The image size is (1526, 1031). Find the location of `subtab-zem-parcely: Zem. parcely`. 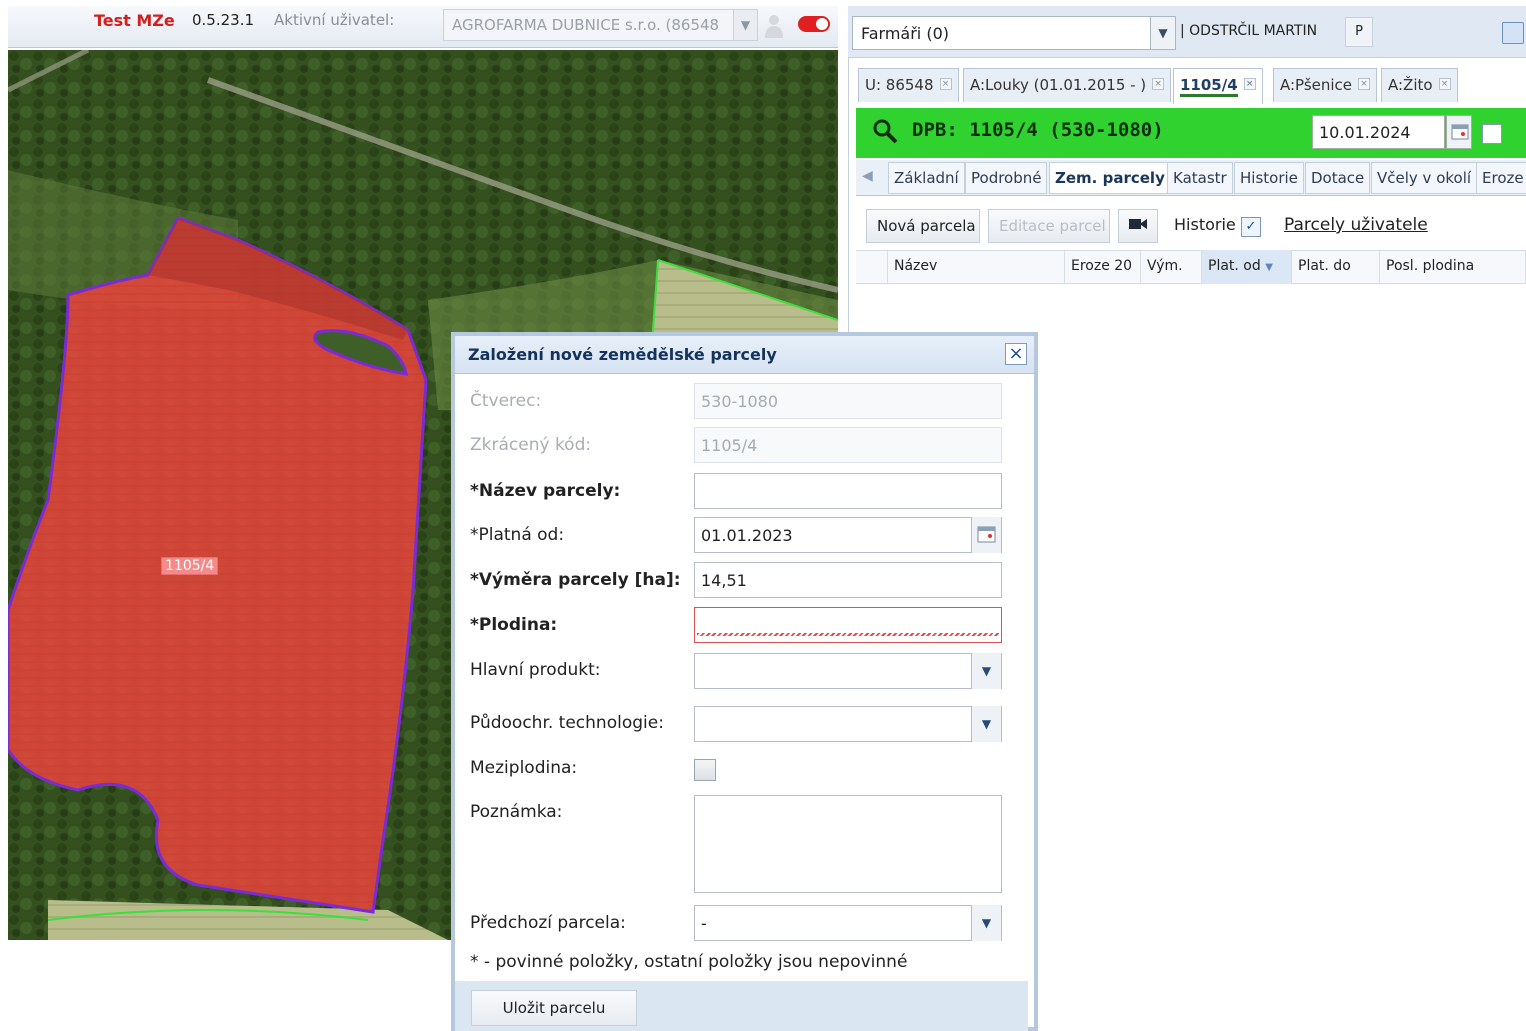

subtab-zem-parcely: Zem. parcely is located at coordinates (1110, 178).